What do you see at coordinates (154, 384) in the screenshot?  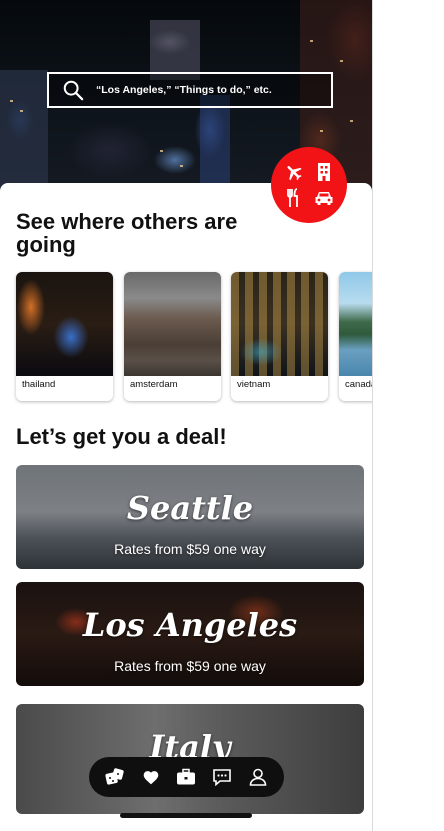 I see `destination-label: amsterdam` at bounding box center [154, 384].